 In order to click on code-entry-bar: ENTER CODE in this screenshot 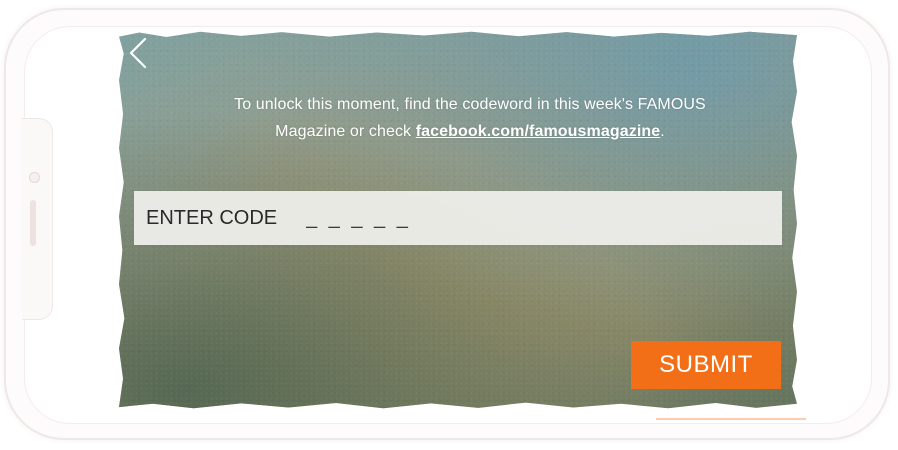, I will do `click(458, 218)`.